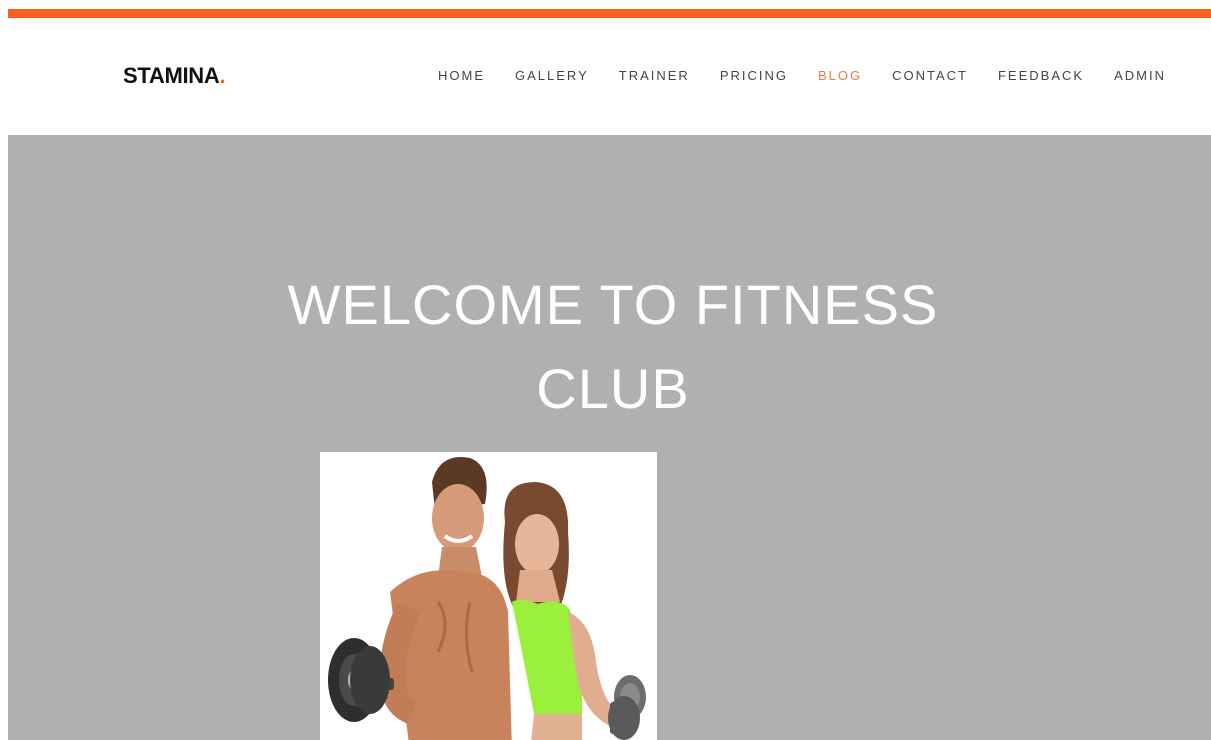 The image size is (1211, 740). Describe the element at coordinates (461, 75) in the screenshot. I see `nav-item-home: HOME` at that location.